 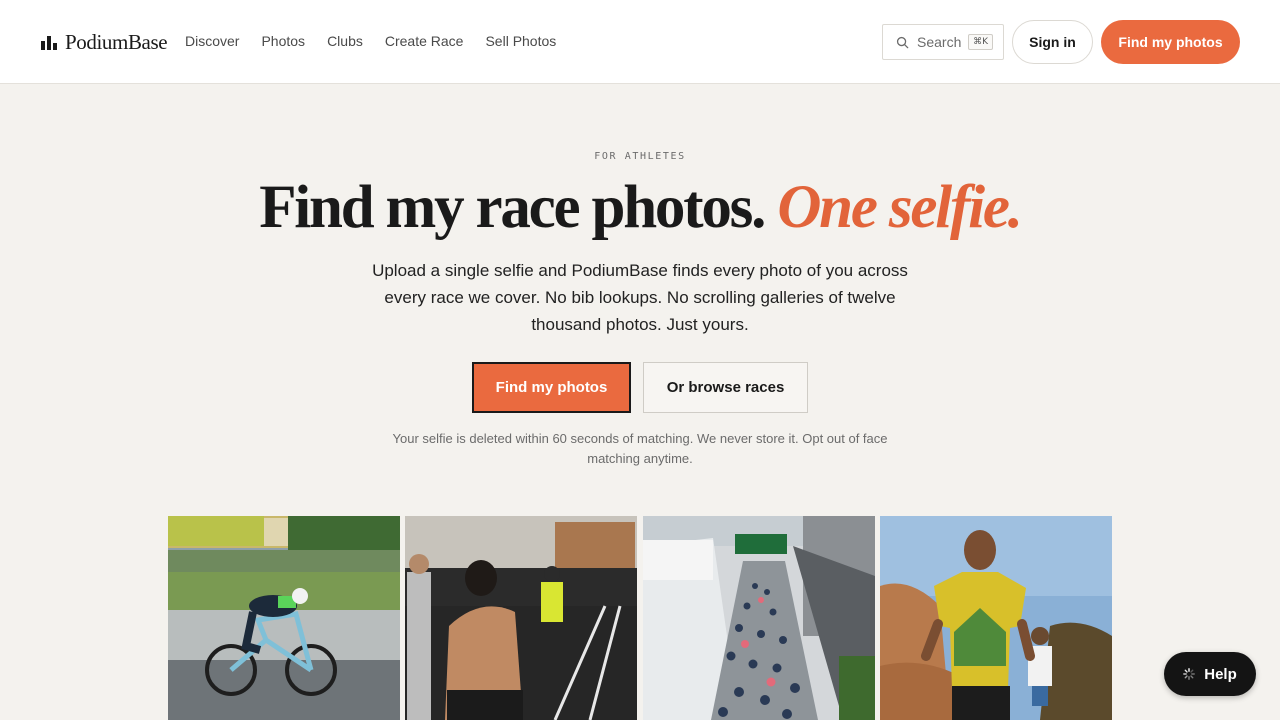 I want to click on nav-sell-photos: Sell Photos, so click(x=520, y=41).